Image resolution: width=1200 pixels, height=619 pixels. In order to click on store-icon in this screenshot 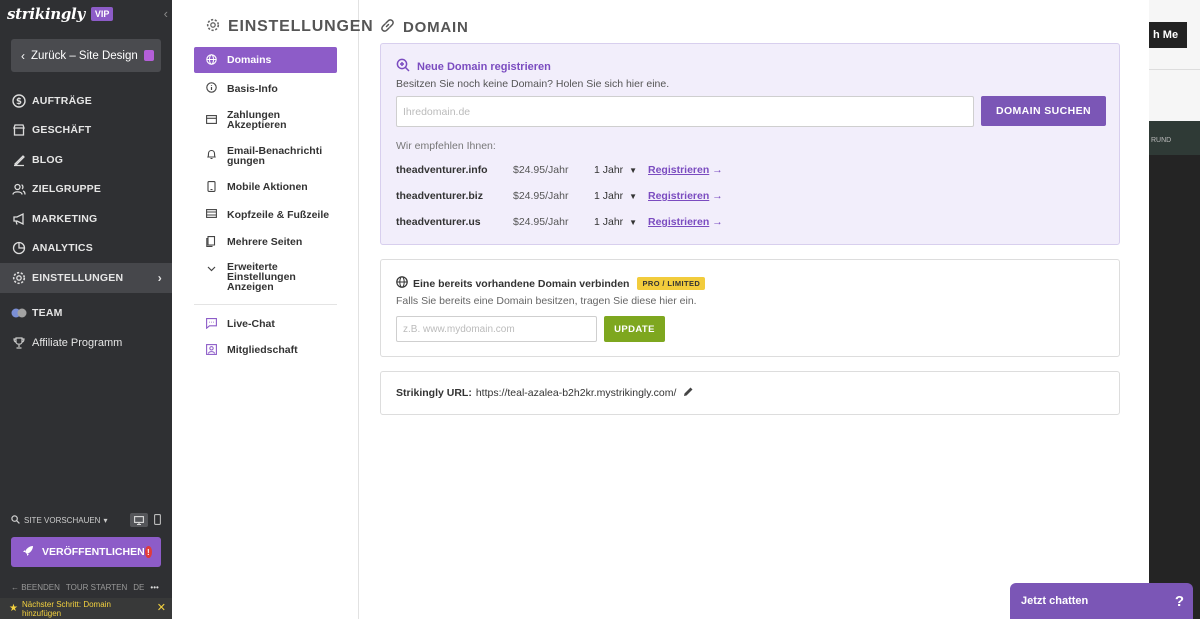, I will do `click(19, 130)`.